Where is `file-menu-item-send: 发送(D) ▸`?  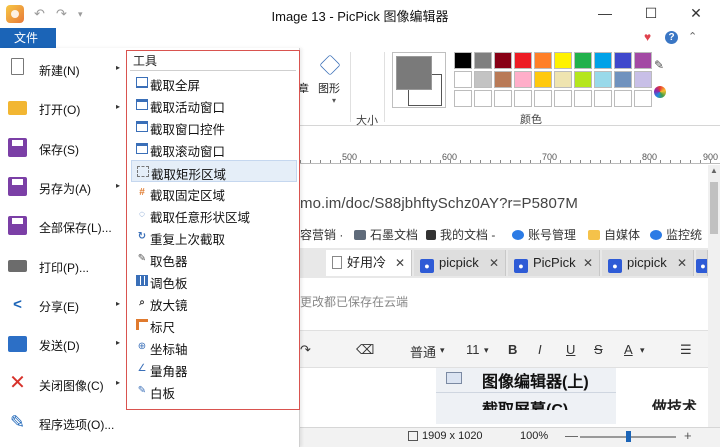
file-menu-item-send: 发送(D) ▸ is located at coordinates (63, 344).